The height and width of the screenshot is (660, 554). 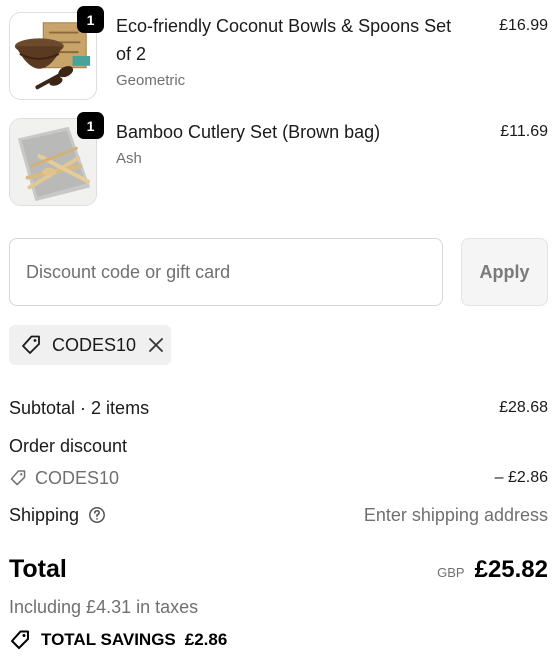 What do you see at coordinates (511, 569) in the screenshot?
I see `total-amount: £25.82` at bounding box center [511, 569].